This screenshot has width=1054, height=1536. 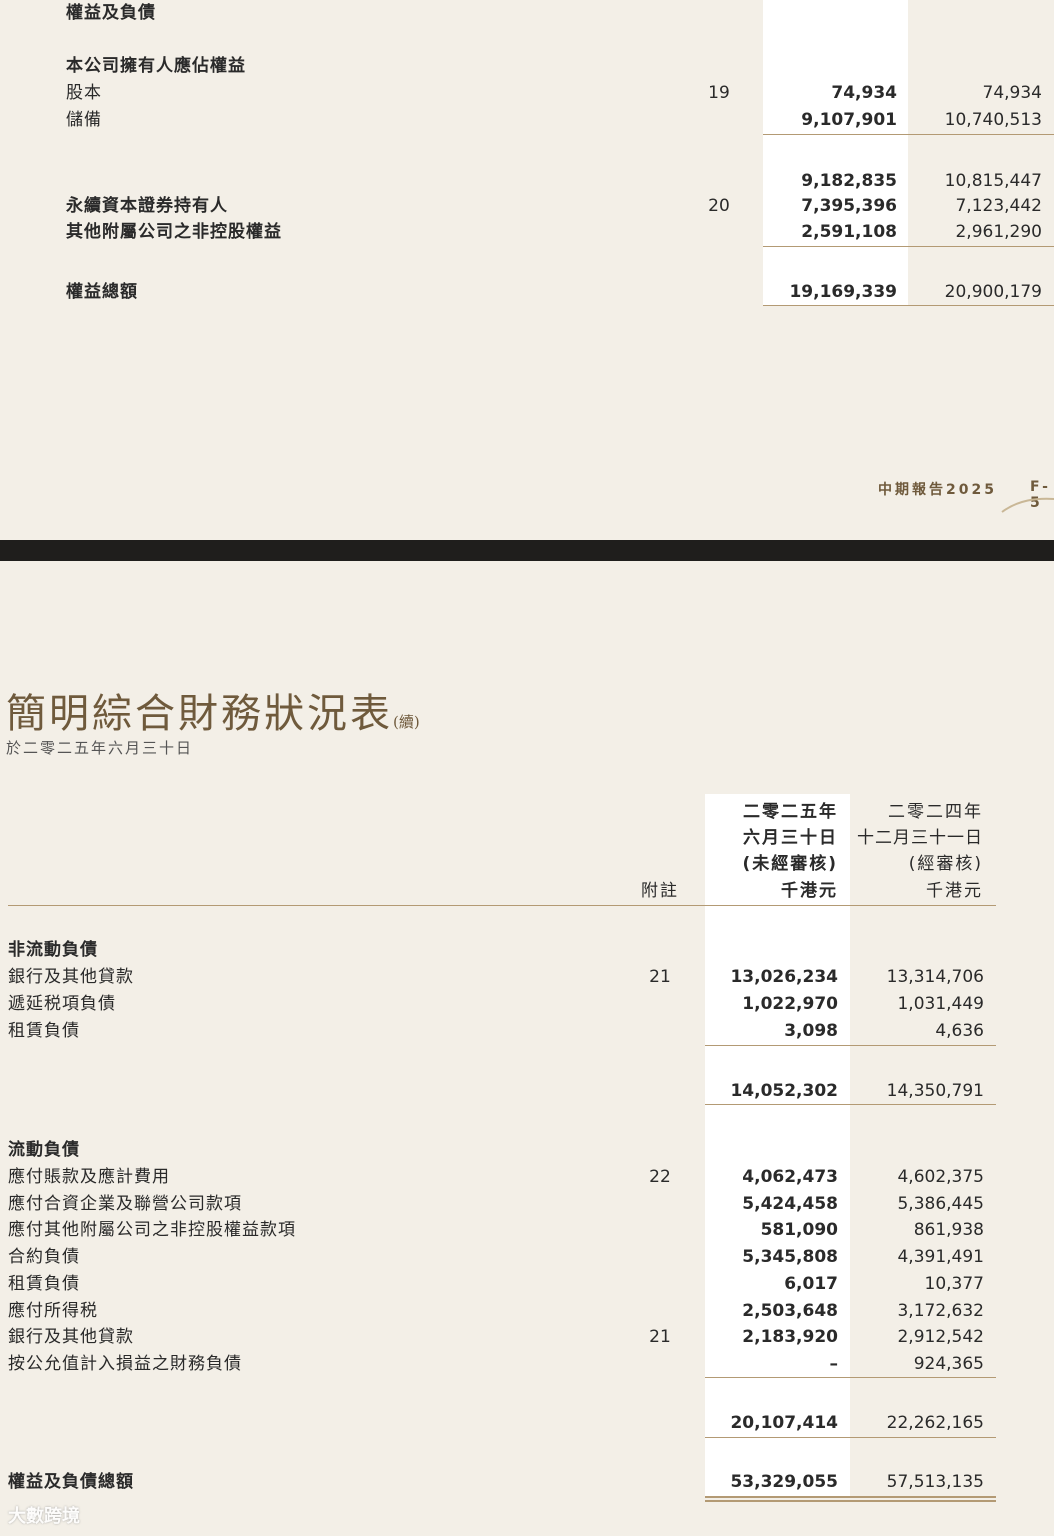 What do you see at coordinates (527, 66) in the screenshot?
I see `subsection-title-row: 本公司擁有人應佔權益` at bounding box center [527, 66].